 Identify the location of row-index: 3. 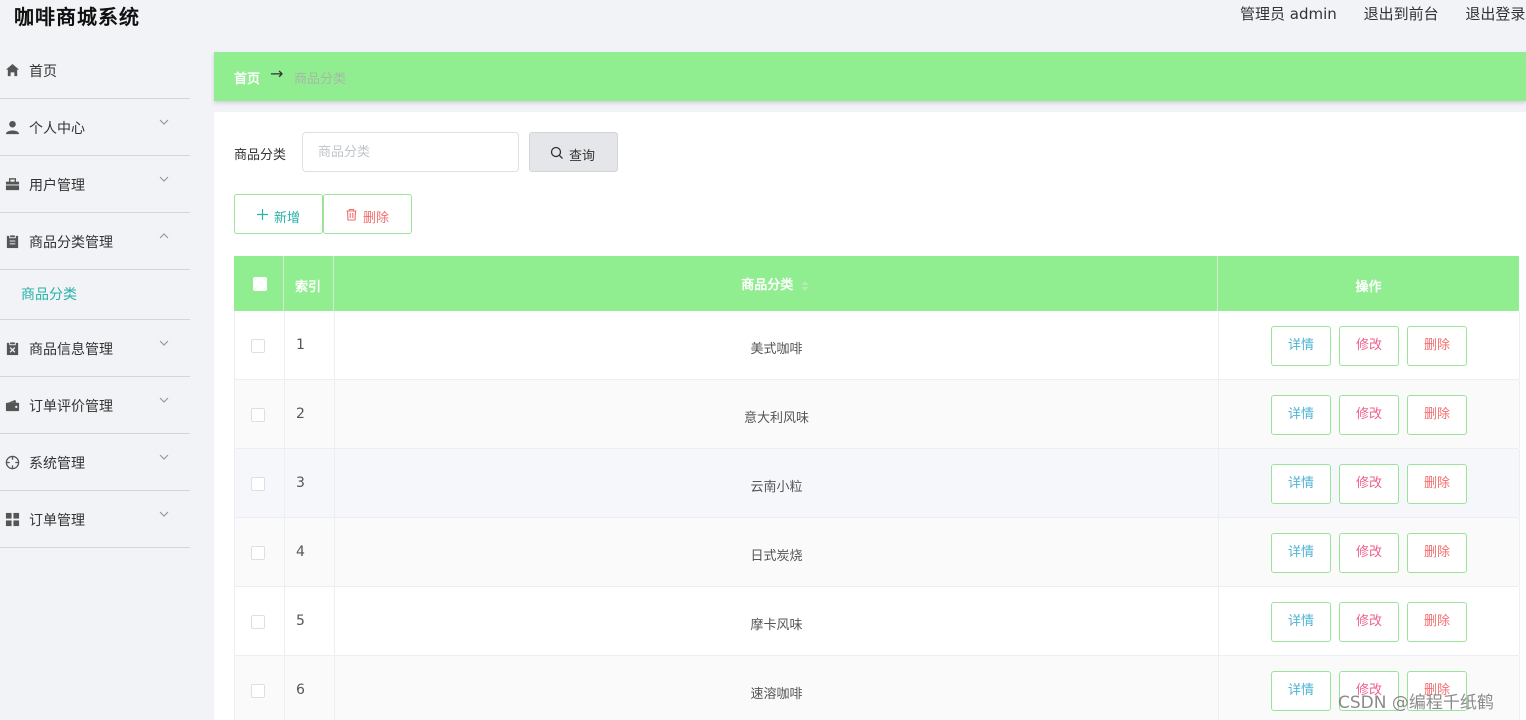
(300, 483).